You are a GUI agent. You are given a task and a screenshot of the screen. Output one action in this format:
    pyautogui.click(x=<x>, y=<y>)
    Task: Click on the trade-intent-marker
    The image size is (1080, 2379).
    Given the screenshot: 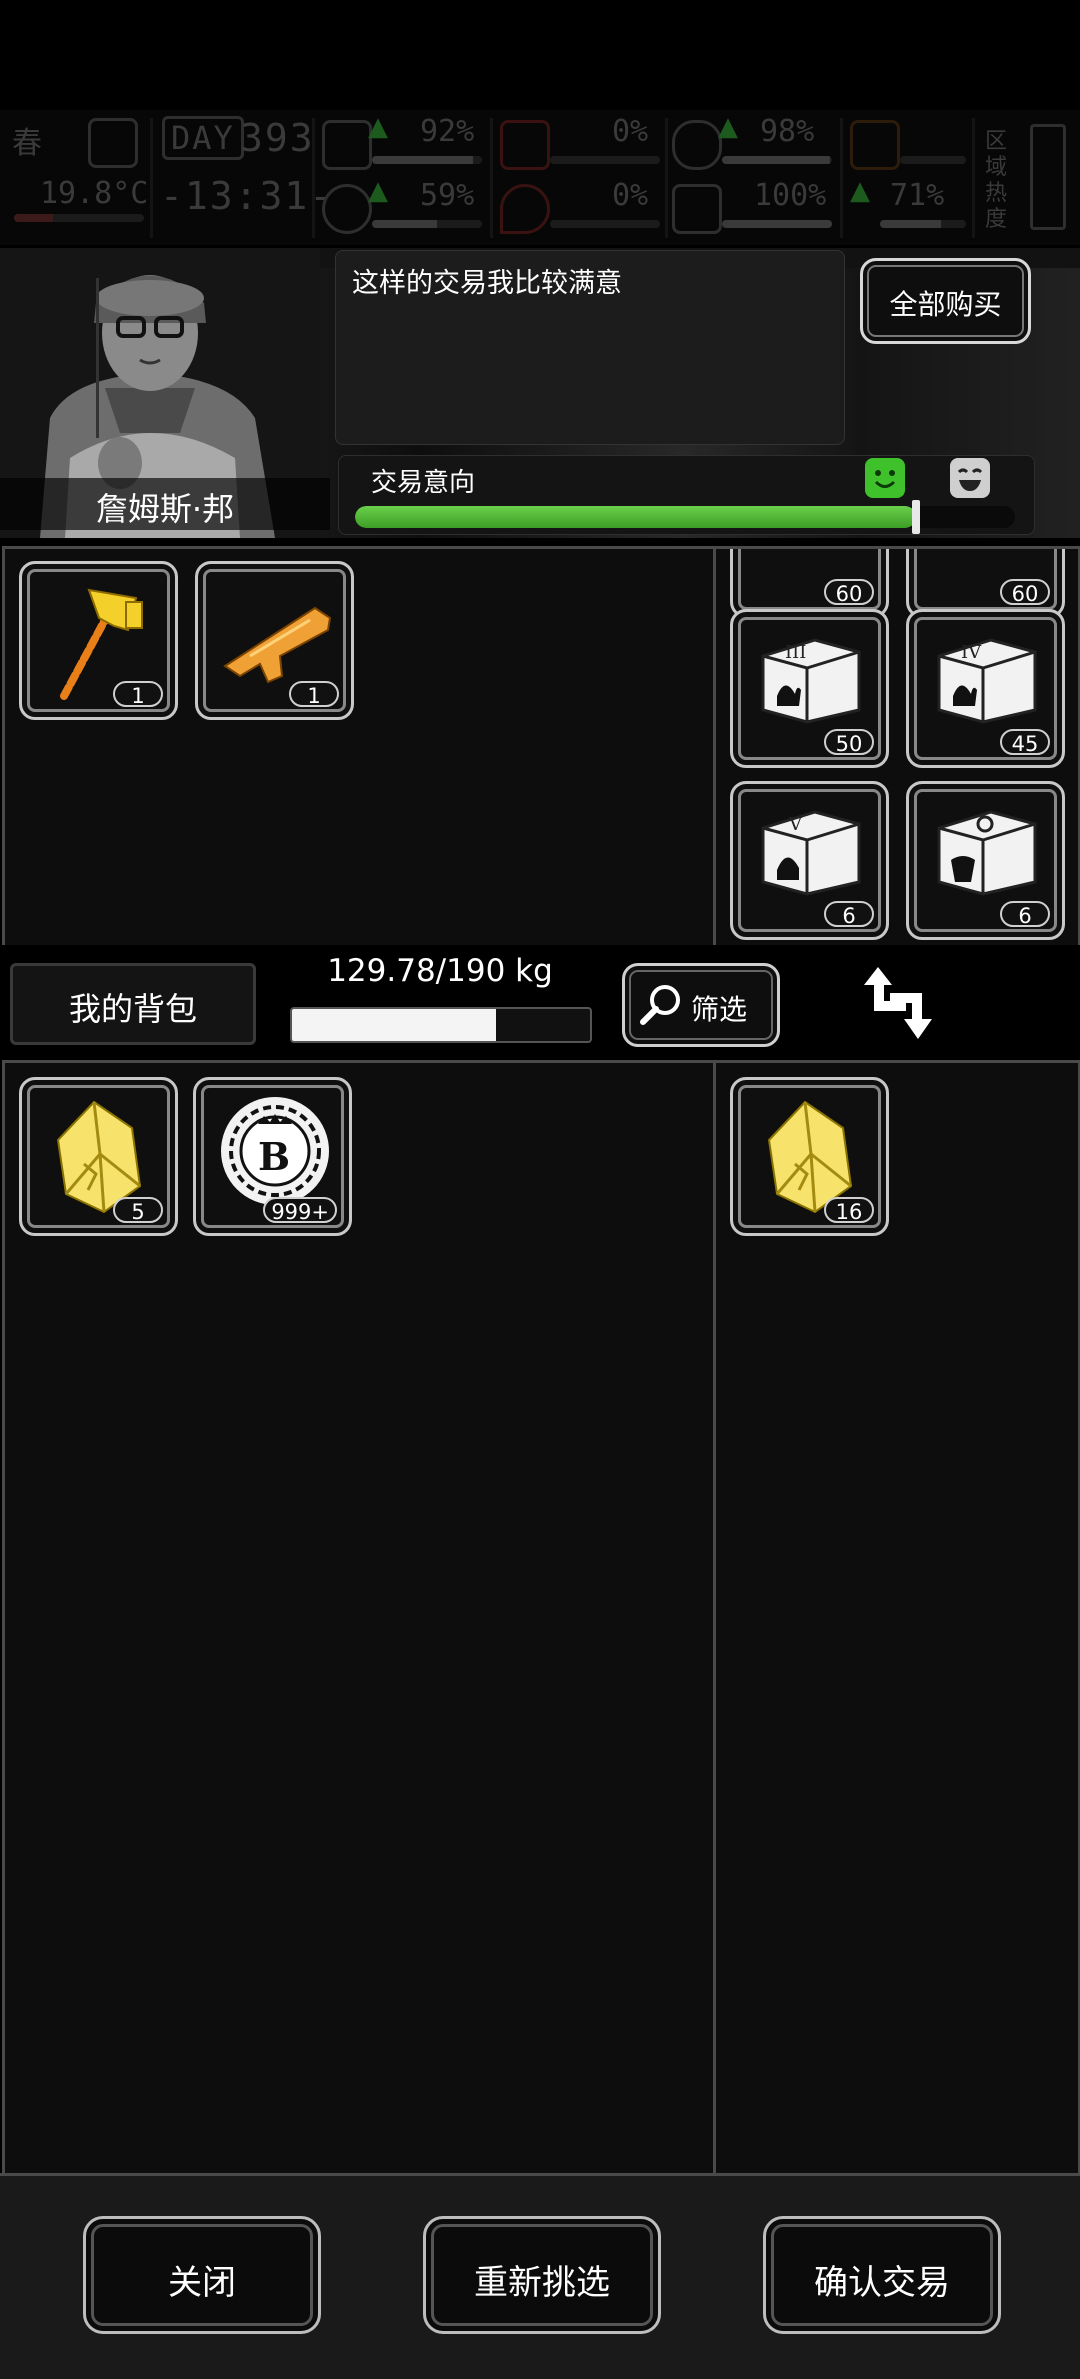 What is the action you would take?
    pyautogui.click(x=916, y=517)
    